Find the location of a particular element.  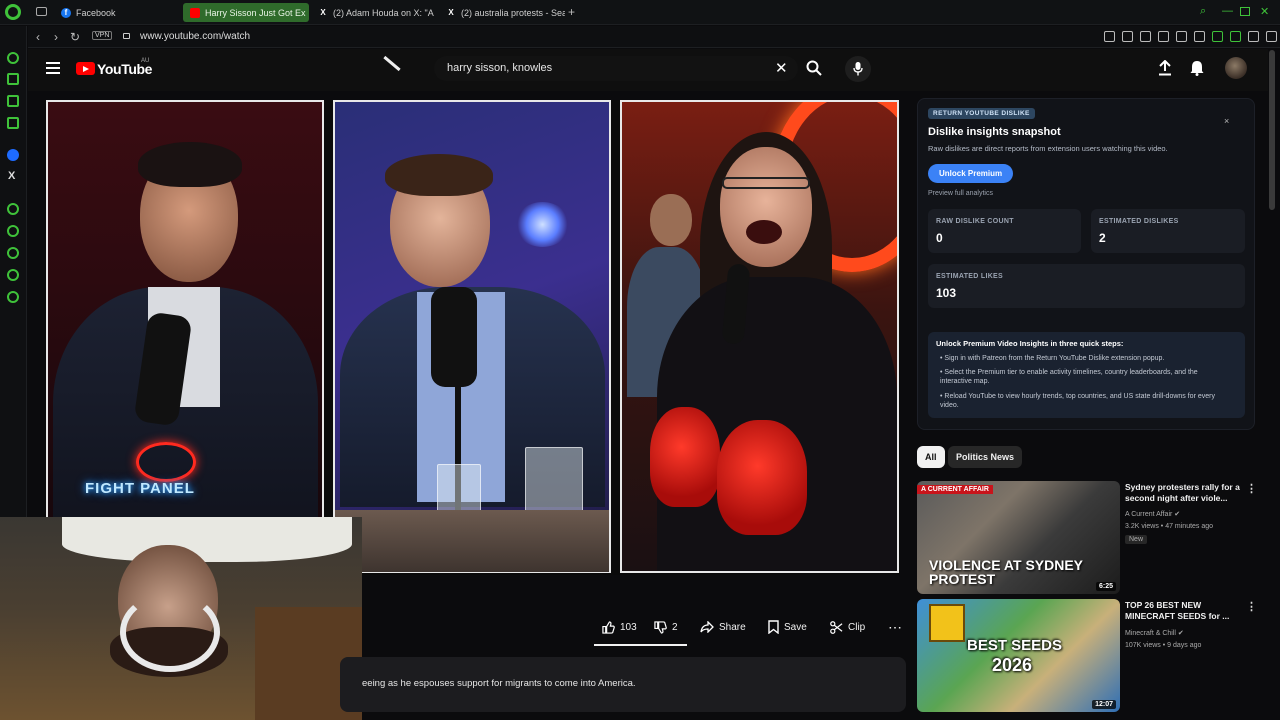

recommendation-thumbnail: BEST SEEDS 2026 12:07 is located at coordinates (1018, 655).